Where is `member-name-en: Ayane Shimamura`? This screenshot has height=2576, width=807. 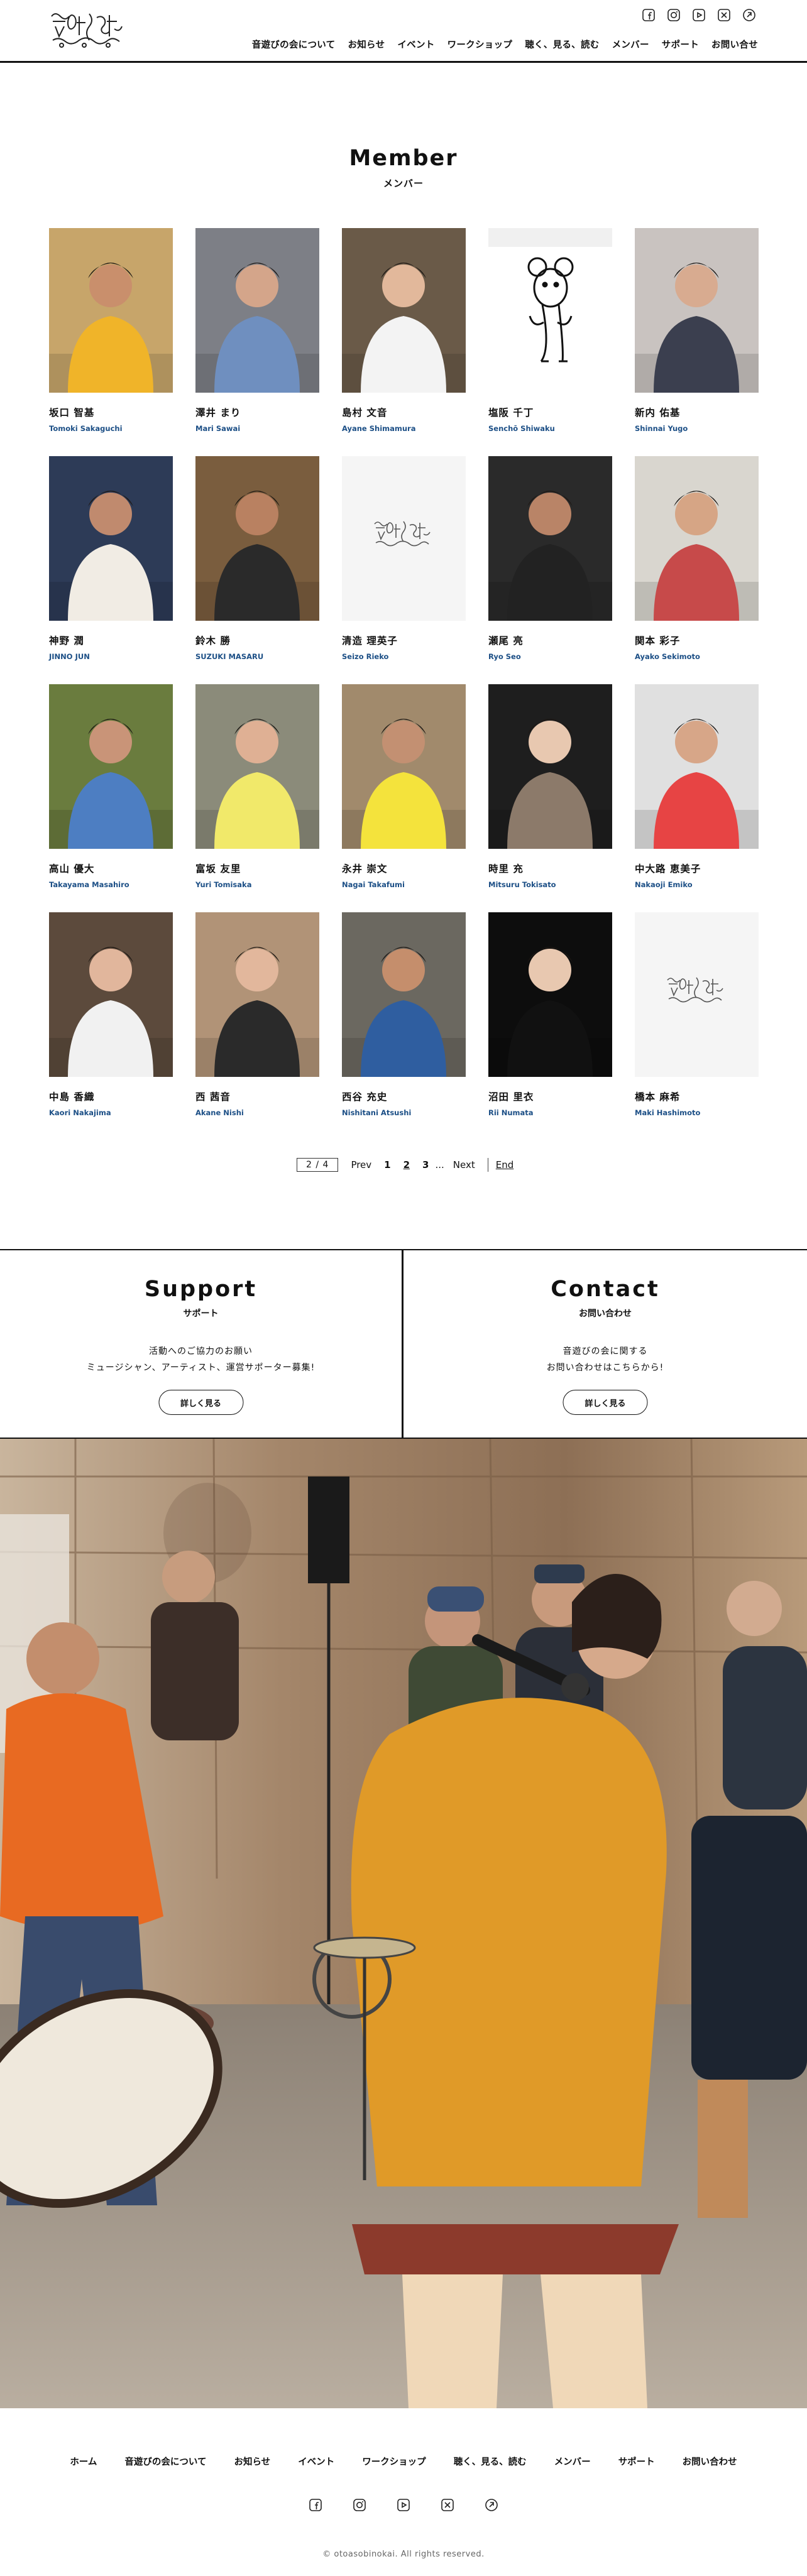 member-name-en: Ayane Shimamura is located at coordinates (379, 428).